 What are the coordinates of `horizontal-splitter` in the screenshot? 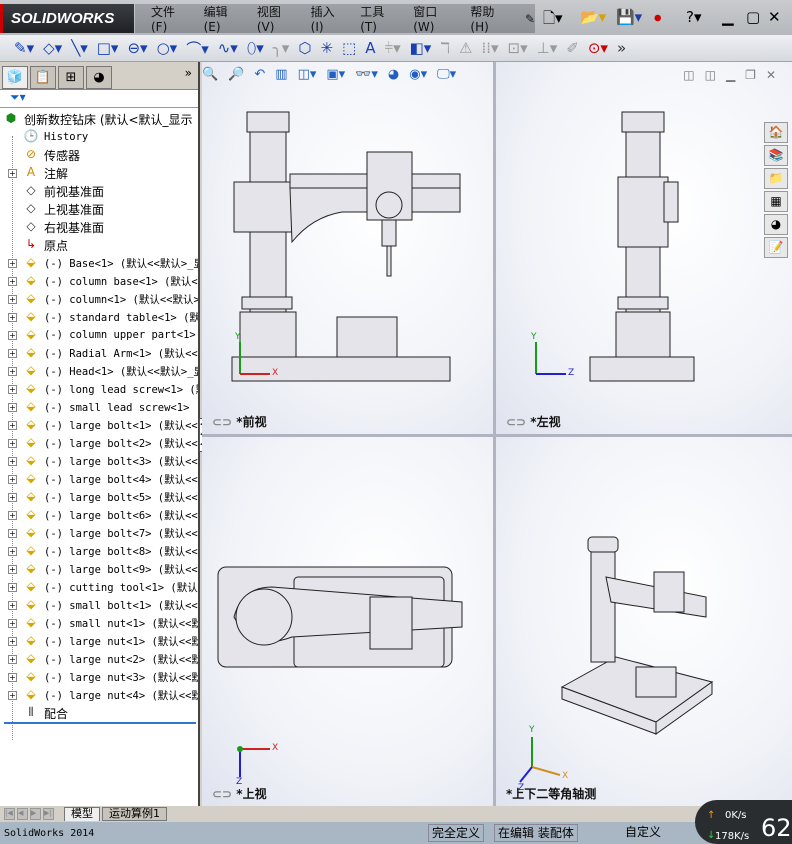 It's located at (497, 435).